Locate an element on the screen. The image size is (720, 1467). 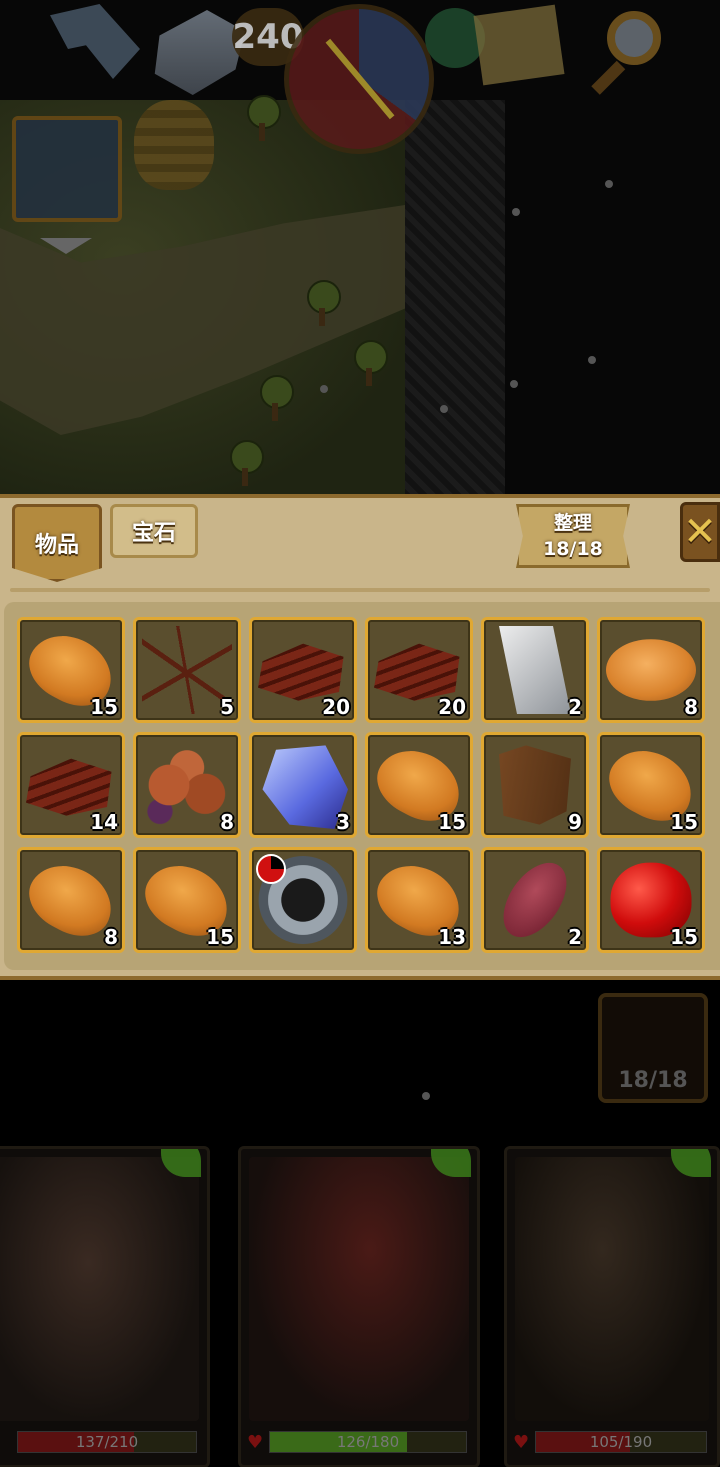
inventory-slot: 14 is located at coordinates (71, 785).